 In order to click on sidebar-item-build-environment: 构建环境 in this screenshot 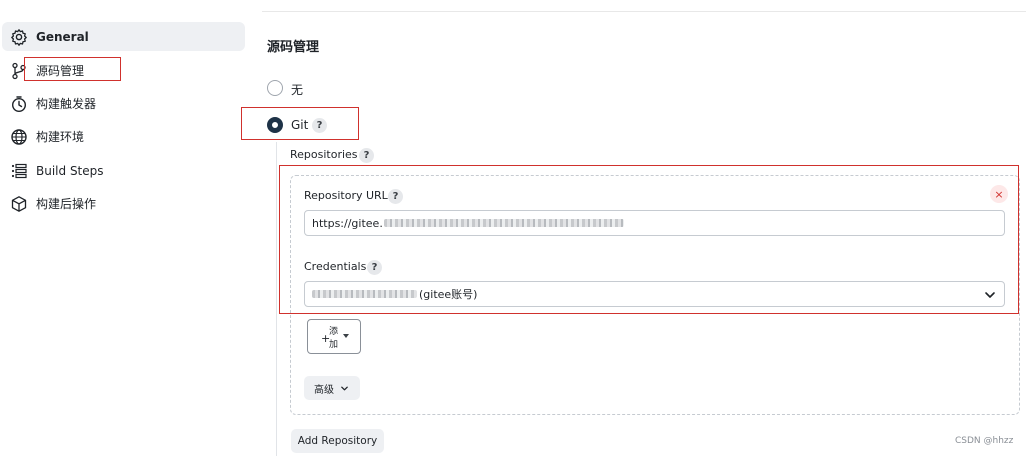, I will do `click(123, 136)`.